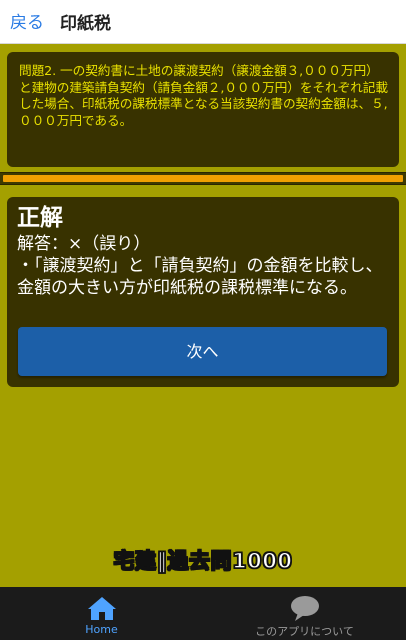 Image resolution: width=406 pixels, height=640 pixels. I want to click on tab-about-label: このアプリについて, so click(304, 631).